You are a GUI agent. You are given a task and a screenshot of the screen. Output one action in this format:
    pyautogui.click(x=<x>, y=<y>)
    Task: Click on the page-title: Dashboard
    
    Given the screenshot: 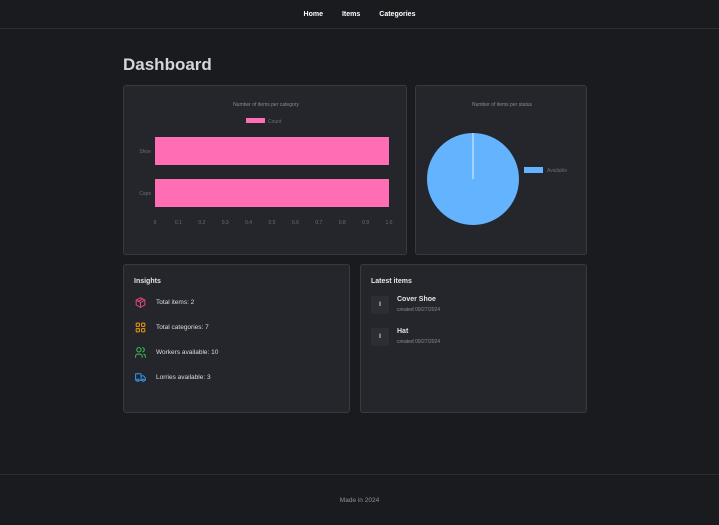 What is the action you would take?
    pyautogui.click(x=167, y=64)
    